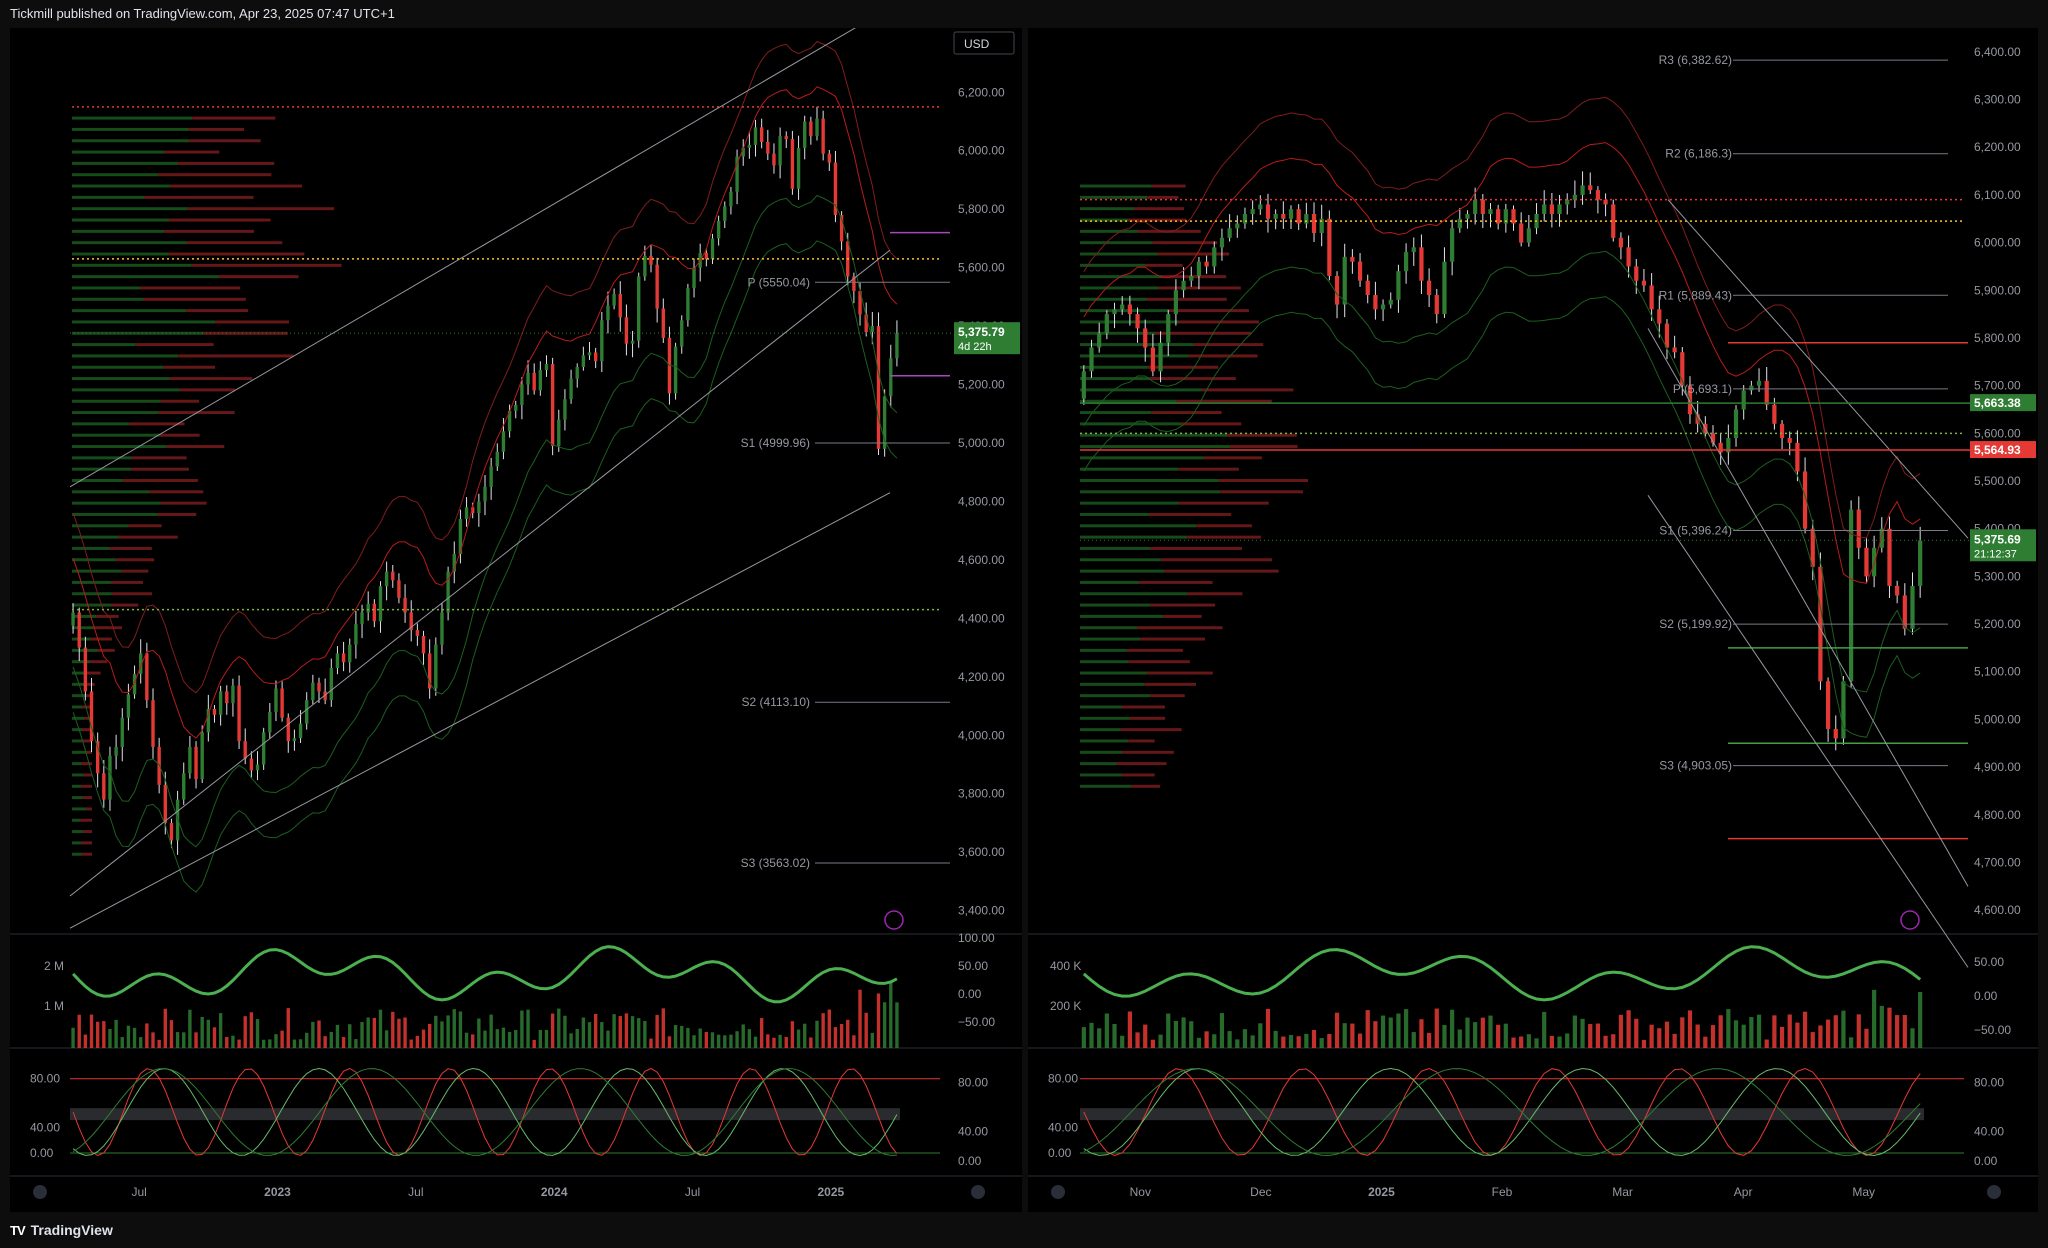 The image size is (2048, 1248). I want to click on tradingview-brand: TV TradingView, so click(61, 1230).